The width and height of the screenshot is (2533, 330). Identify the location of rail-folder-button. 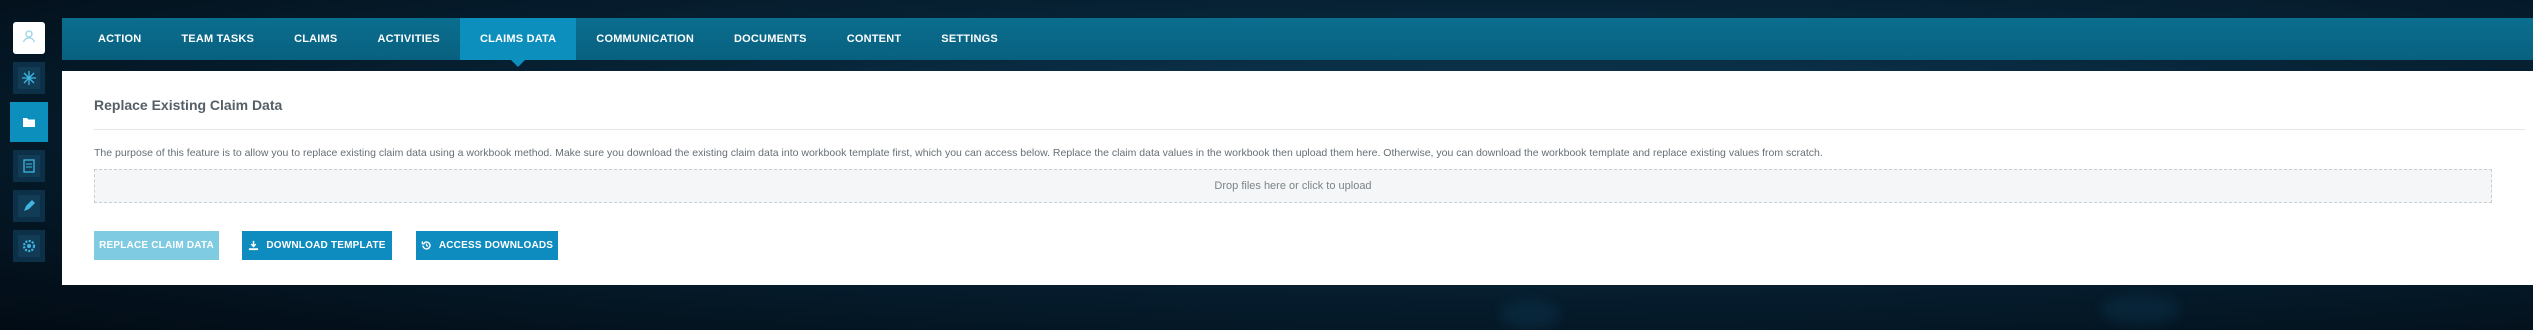
(29, 122).